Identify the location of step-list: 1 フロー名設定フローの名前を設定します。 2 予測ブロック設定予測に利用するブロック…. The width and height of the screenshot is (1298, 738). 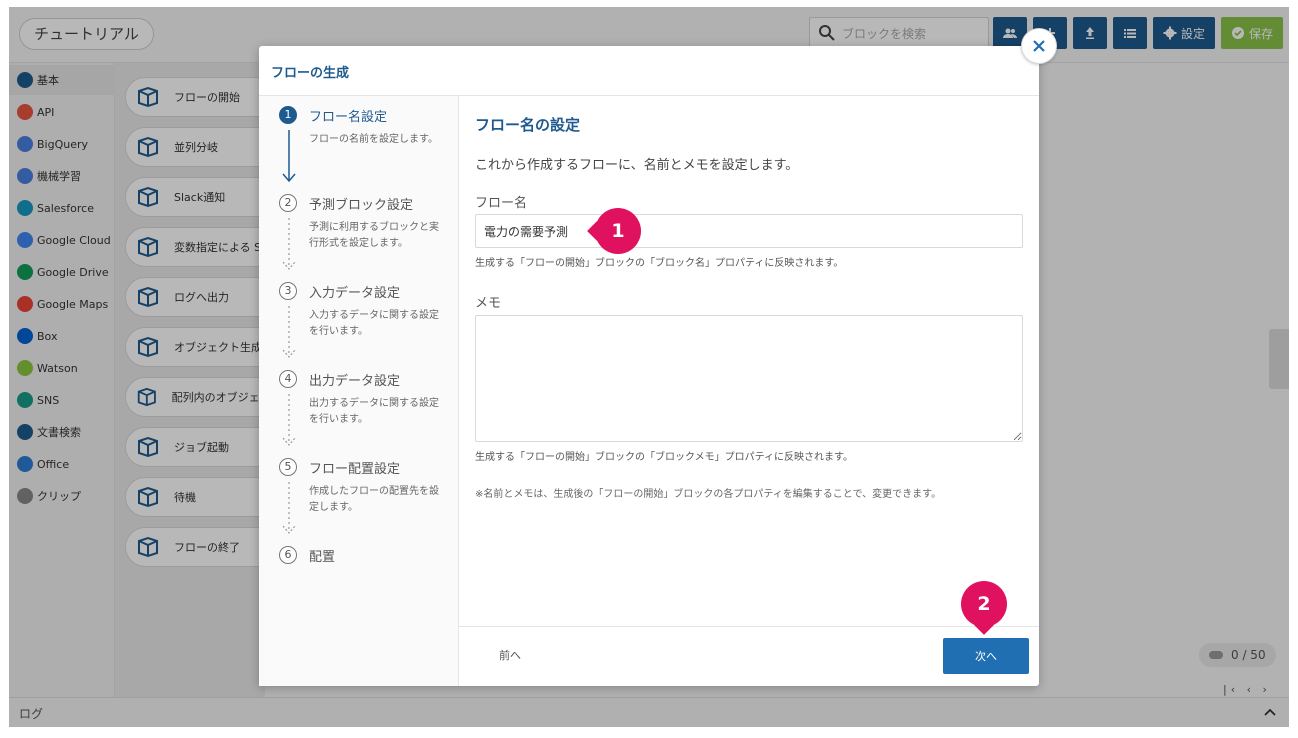
(359, 391).